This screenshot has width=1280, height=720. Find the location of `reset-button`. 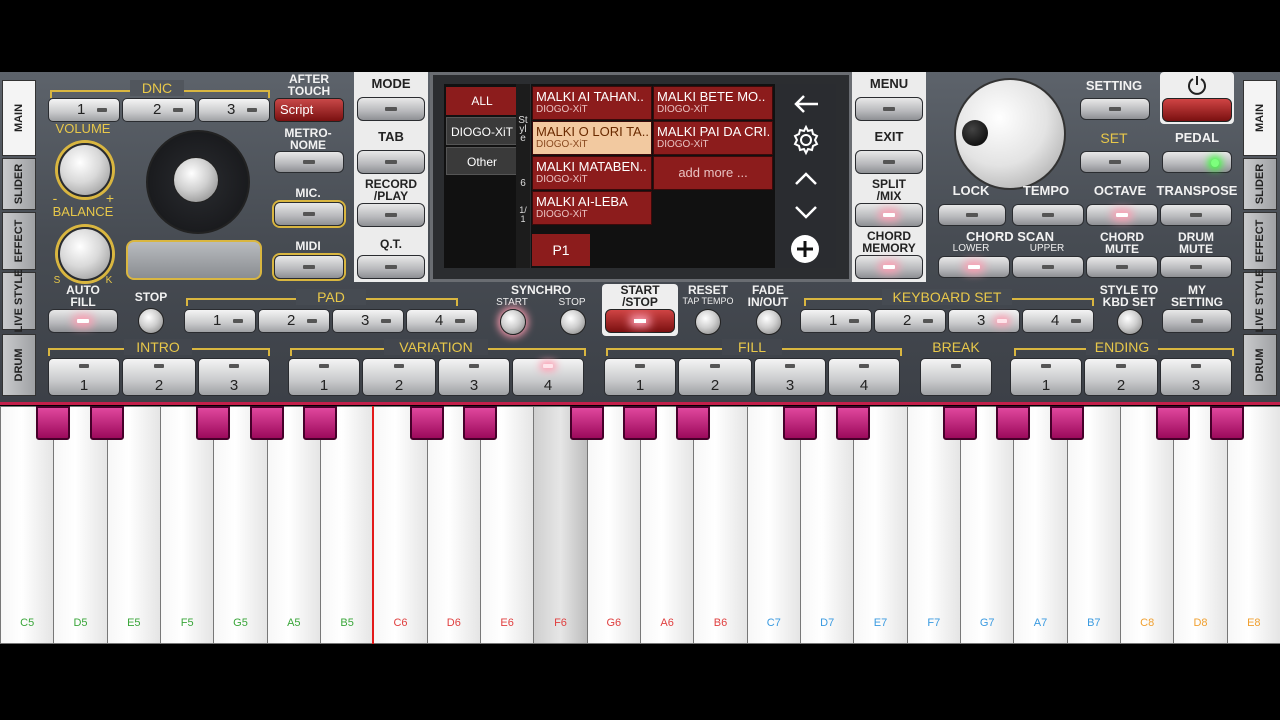

reset-button is located at coordinates (708, 322).